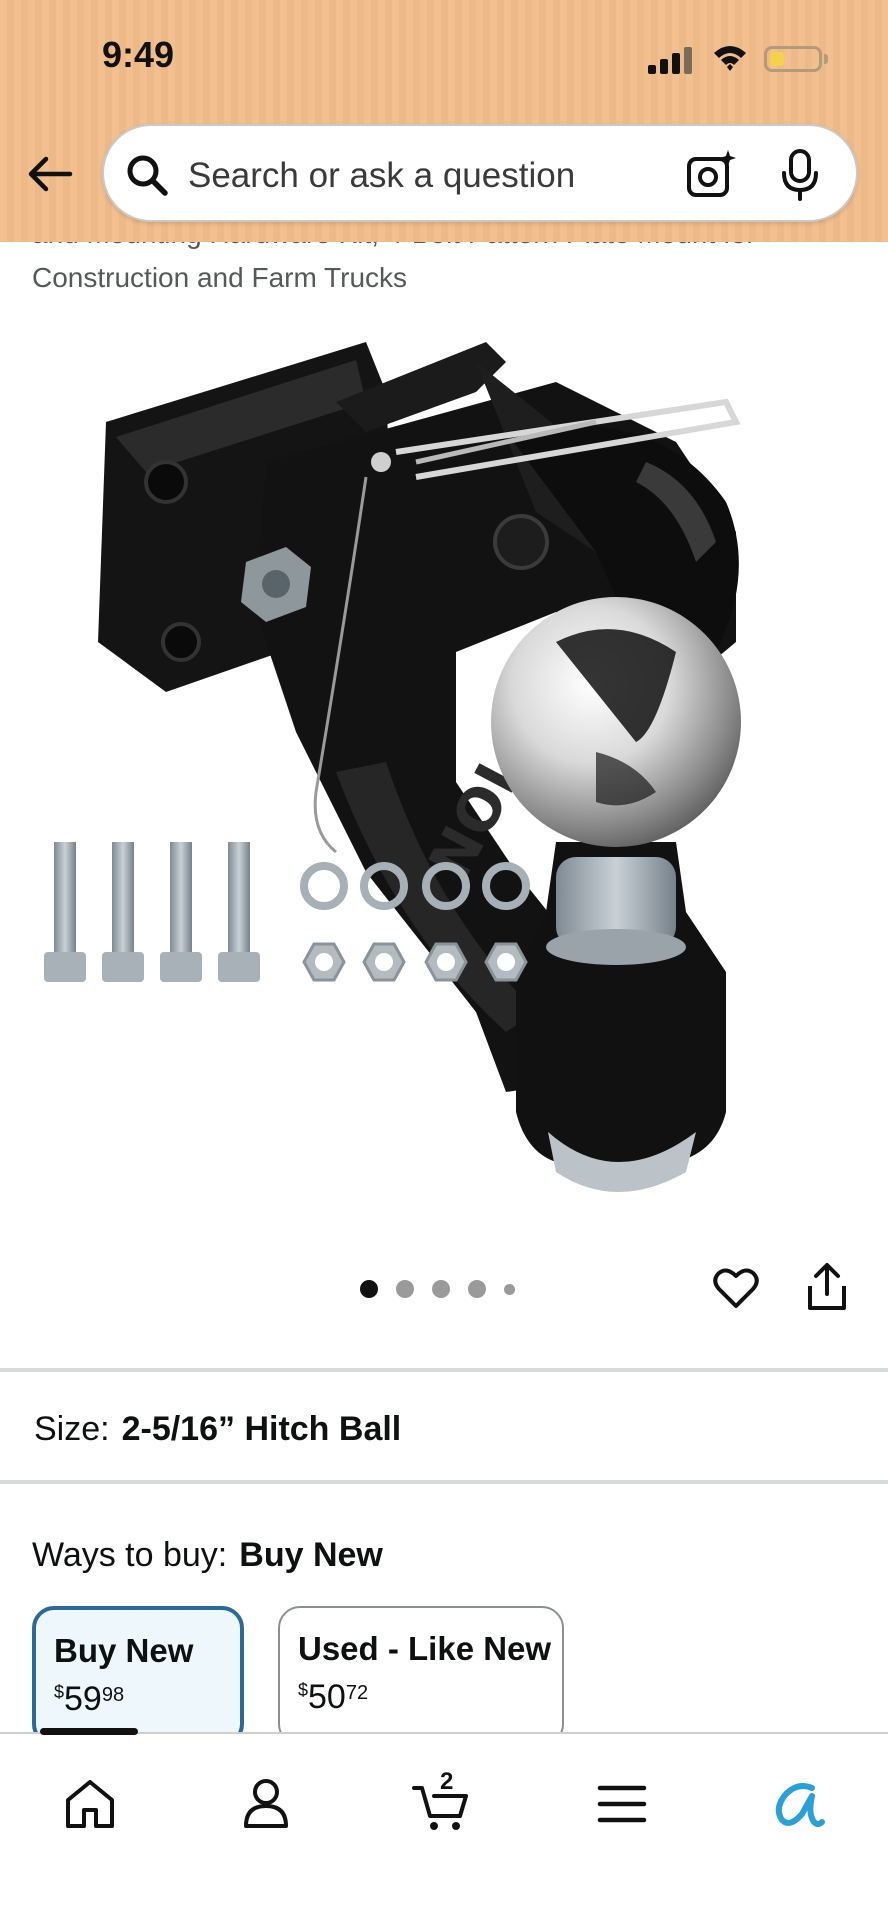 The height and width of the screenshot is (1920, 888). What do you see at coordinates (381, 176) in the screenshot?
I see `search-input: Search or ask a question` at bounding box center [381, 176].